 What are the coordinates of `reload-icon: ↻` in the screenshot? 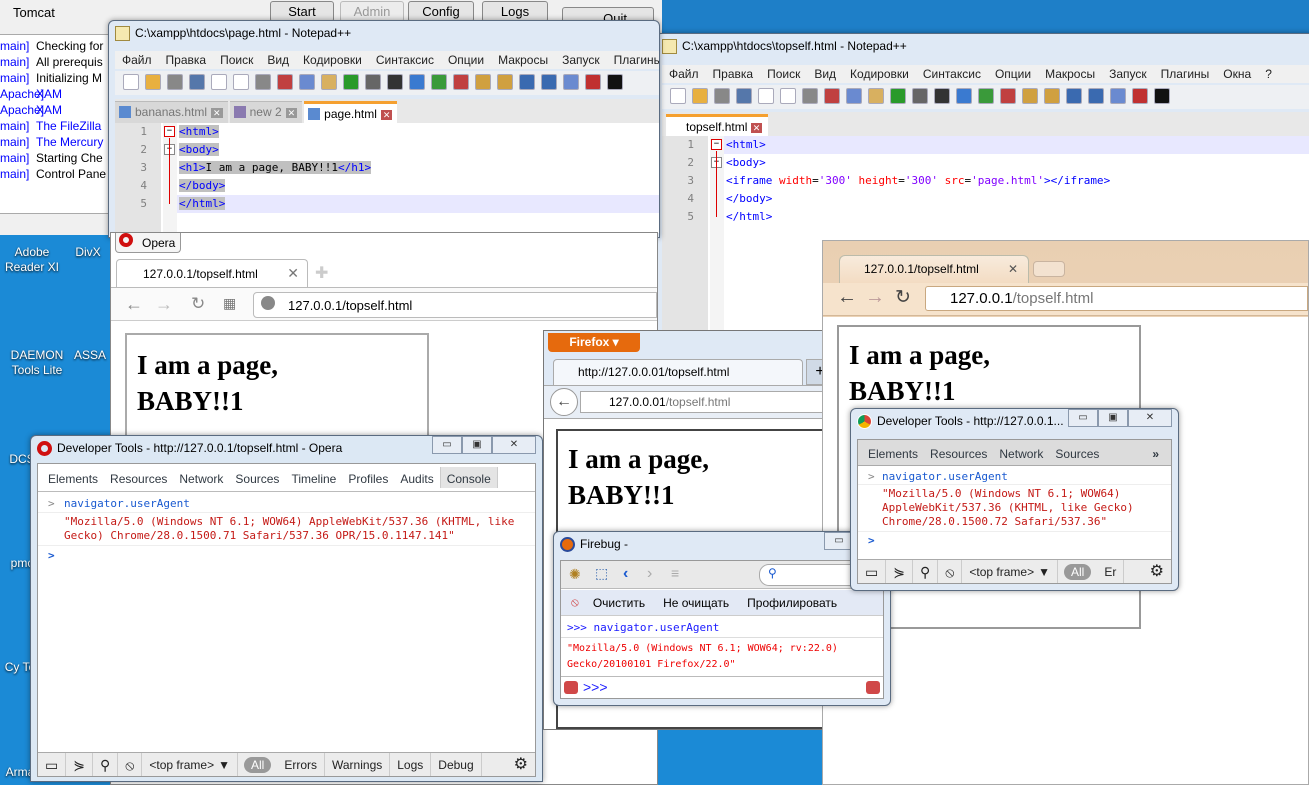 It's located at (198, 304).